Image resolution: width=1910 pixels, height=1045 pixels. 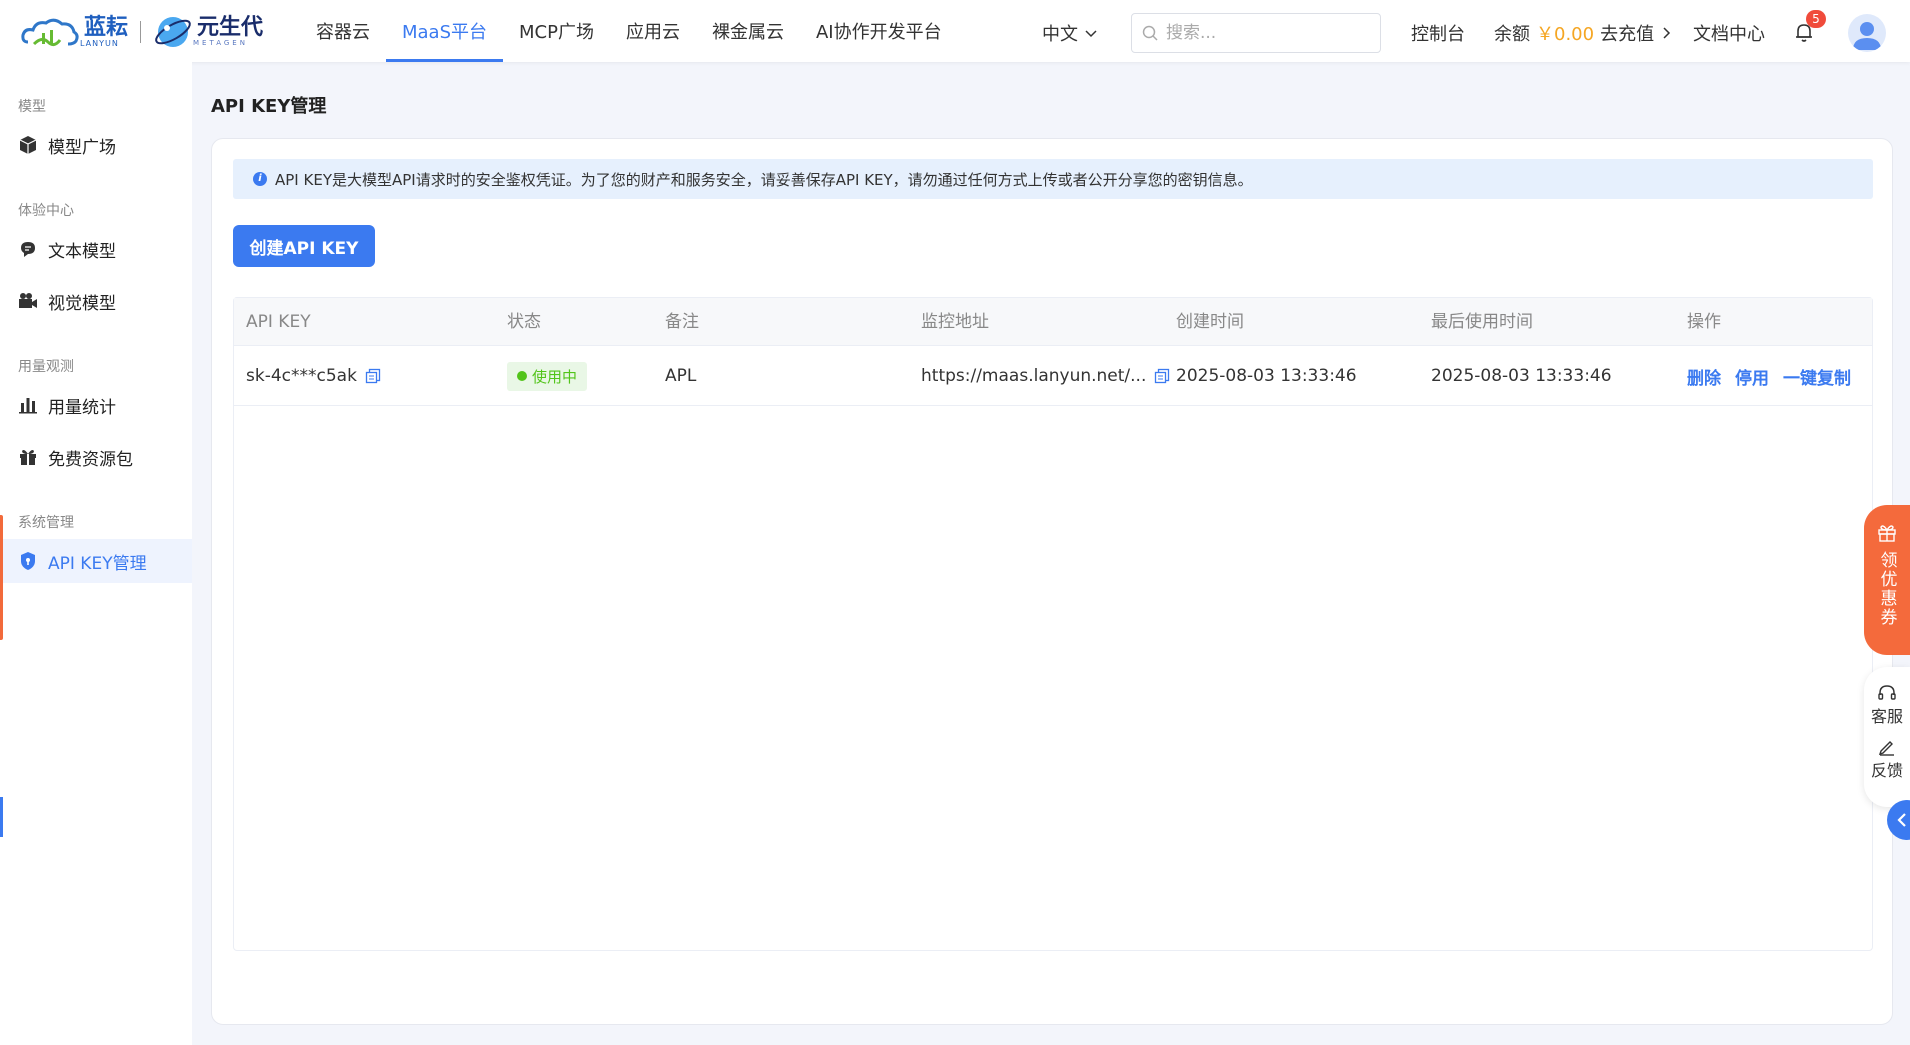 What do you see at coordinates (82, 407) in the screenshot?
I see `sidebar-item-label: 用量统计` at bounding box center [82, 407].